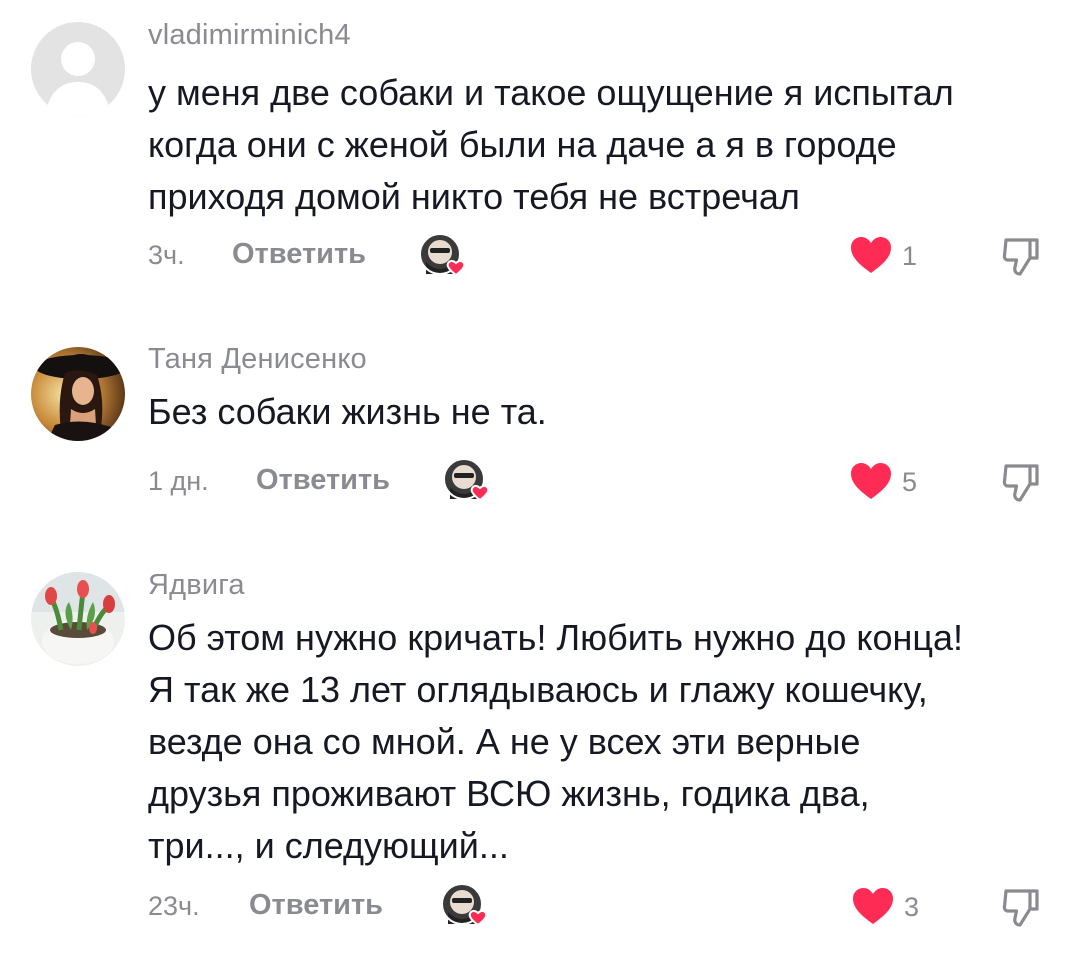 The width and height of the screenshot is (1080, 966). I want to click on like-count: 5, so click(910, 482).